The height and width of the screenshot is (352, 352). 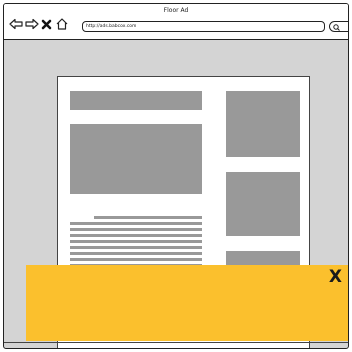 What do you see at coordinates (203, 26) in the screenshot?
I see `url-bar: http://ads.babcox.com` at bounding box center [203, 26].